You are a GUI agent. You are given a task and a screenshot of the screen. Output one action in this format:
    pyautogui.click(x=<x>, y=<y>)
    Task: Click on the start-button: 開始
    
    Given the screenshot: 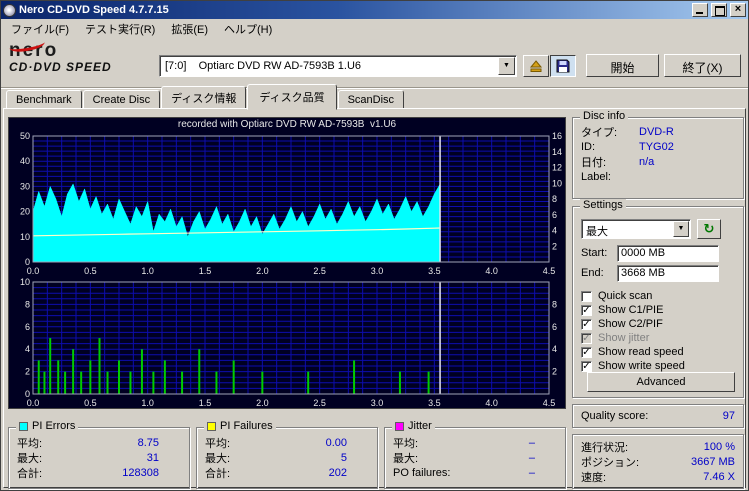 What is the action you would take?
    pyautogui.click(x=622, y=65)
    